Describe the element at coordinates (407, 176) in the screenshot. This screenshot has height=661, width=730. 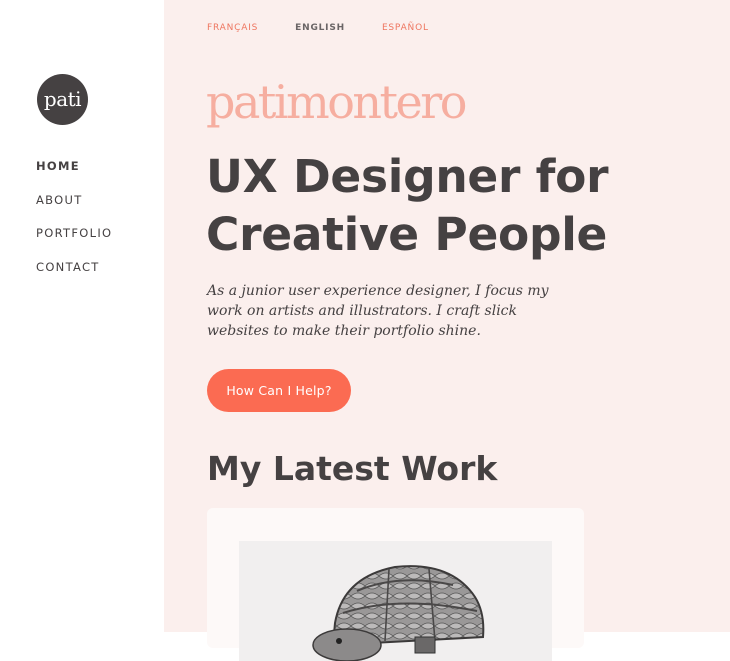
I see `hero-headline-line-1: UX Designer for` at that location.